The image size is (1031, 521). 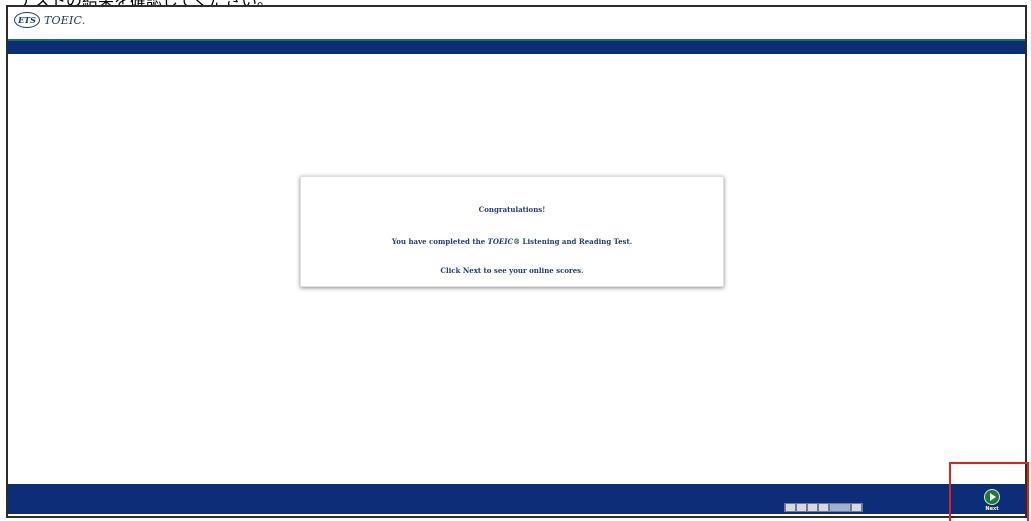 I want to click on next-button-label: Next, so click(x=992, y=509).